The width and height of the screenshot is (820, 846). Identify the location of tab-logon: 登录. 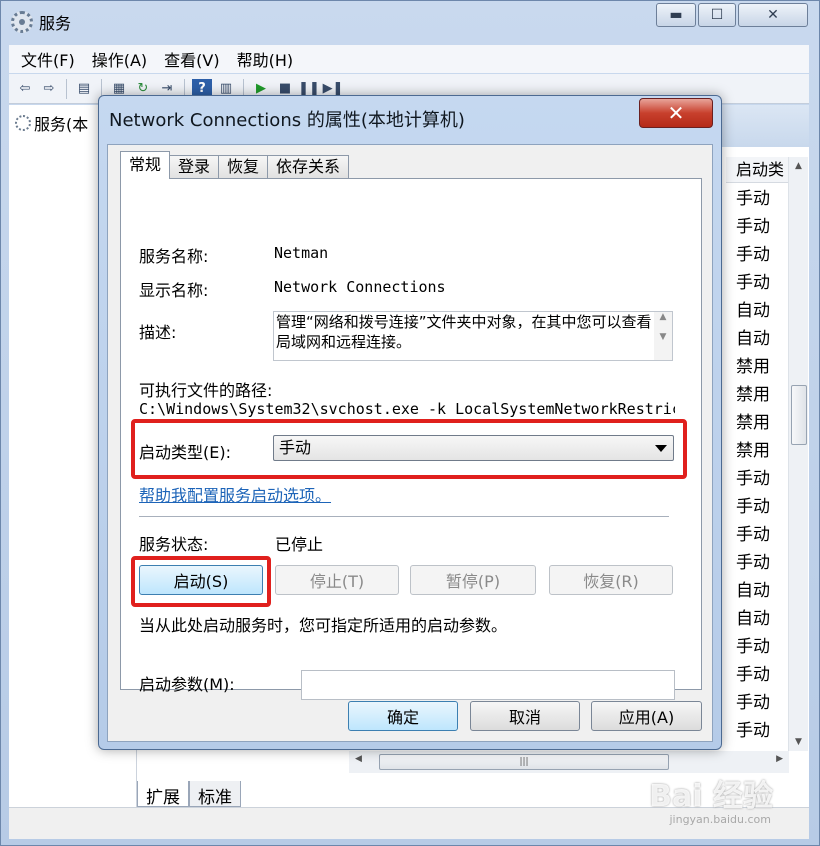
(194, 167).